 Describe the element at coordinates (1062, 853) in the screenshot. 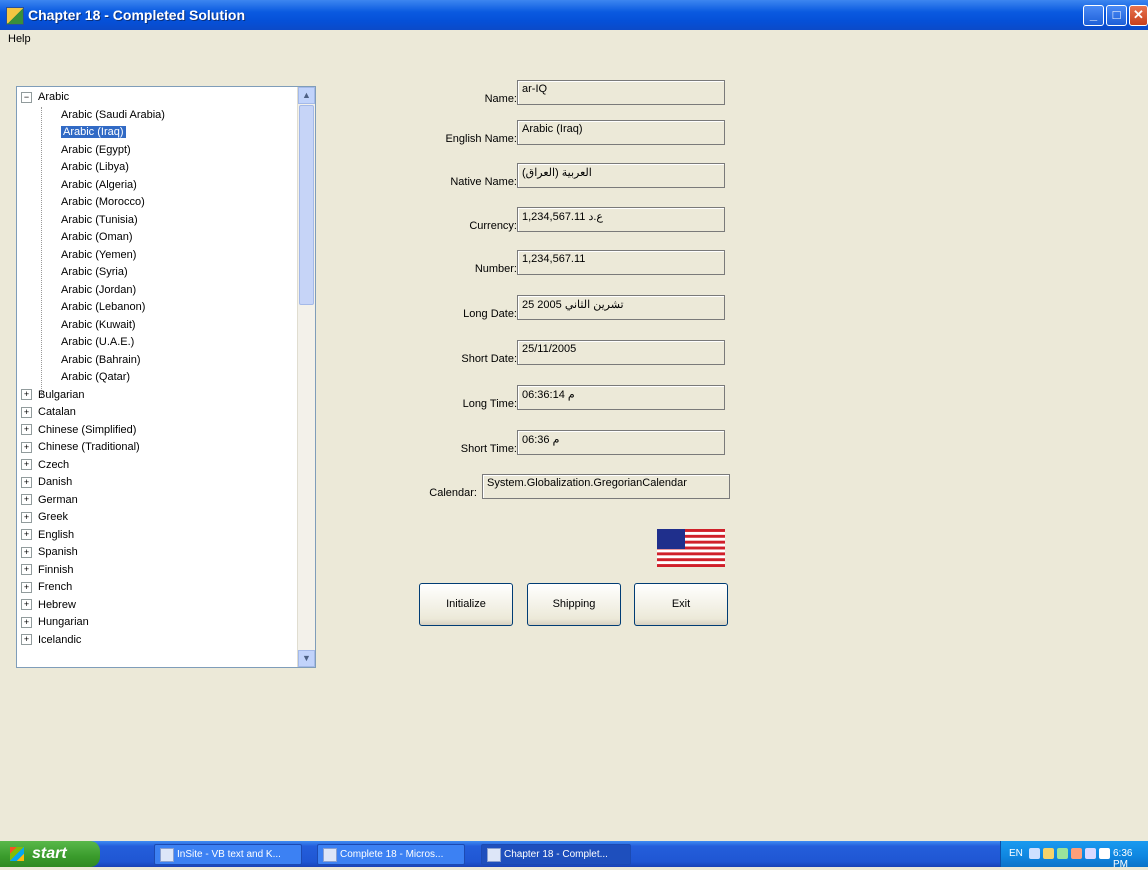

I see `security-icon` at that location.